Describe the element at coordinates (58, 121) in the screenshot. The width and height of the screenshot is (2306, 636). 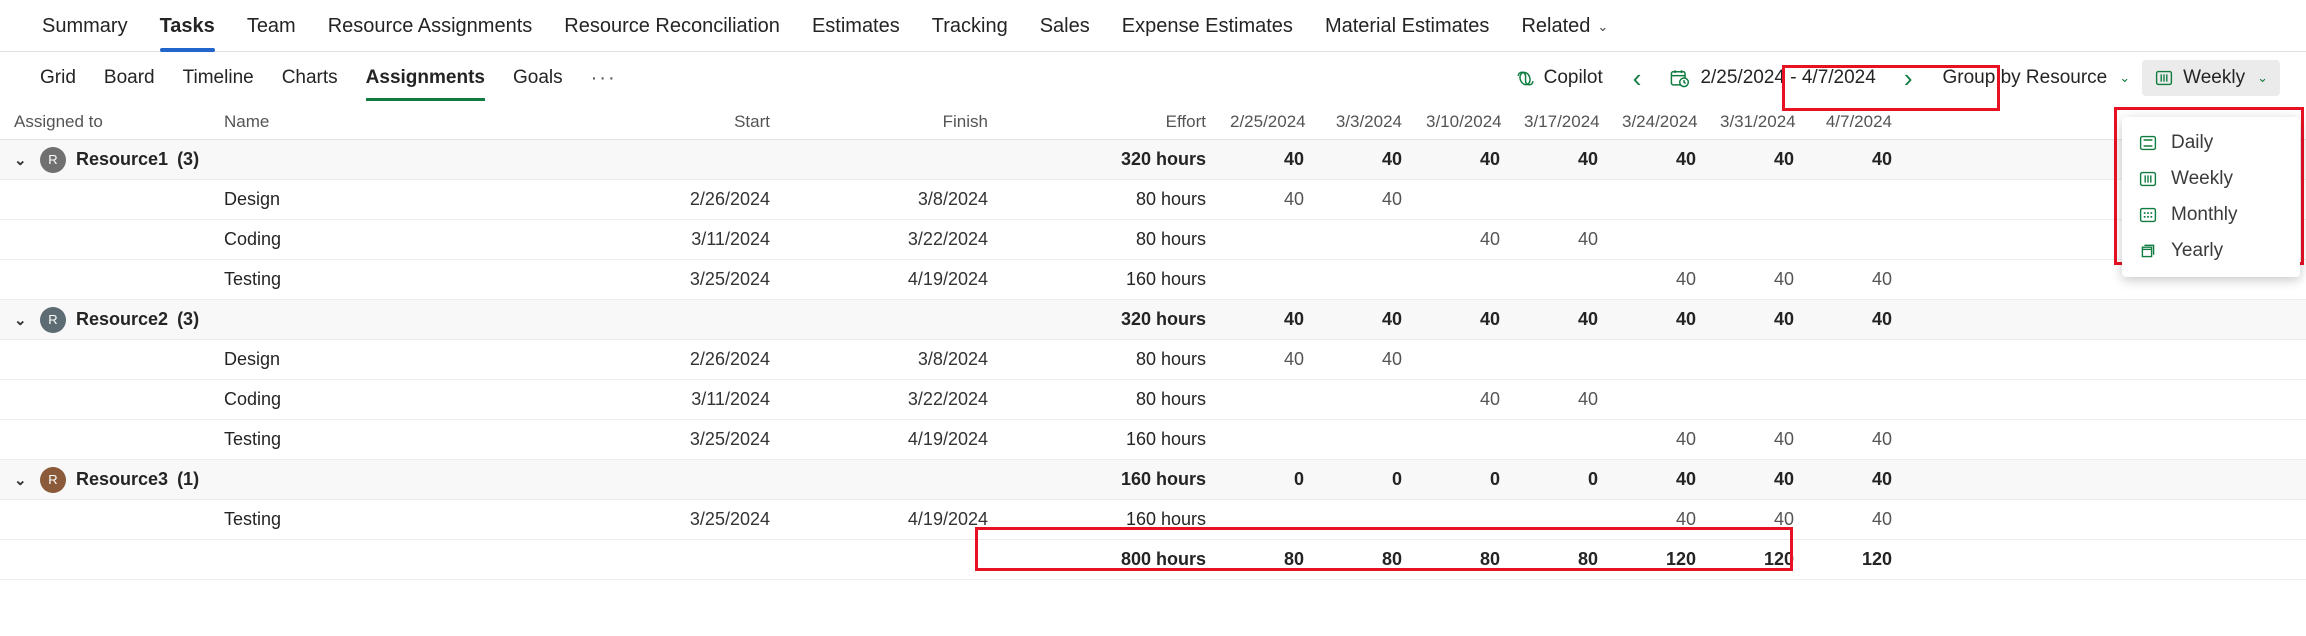
I see `column-header-assigned-to: Assigned to` at that location.